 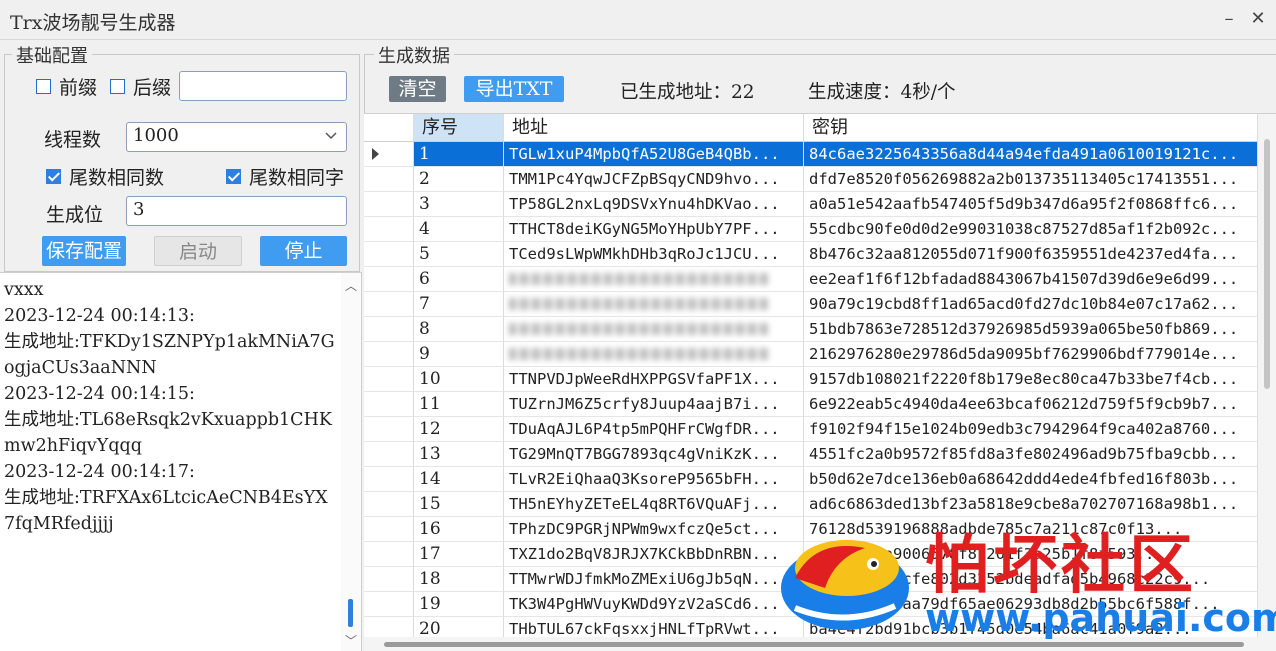 I want to click on prefix-checkbox-box, so click(x=43, y=86).